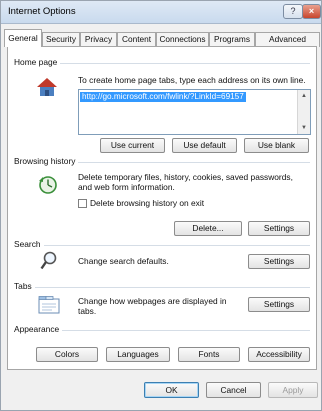 This screenshot has height=411, width=322. Describe the element at coordinates (287, 39) in the screenshot. I see `tab-advanced: Advanced` at that location.